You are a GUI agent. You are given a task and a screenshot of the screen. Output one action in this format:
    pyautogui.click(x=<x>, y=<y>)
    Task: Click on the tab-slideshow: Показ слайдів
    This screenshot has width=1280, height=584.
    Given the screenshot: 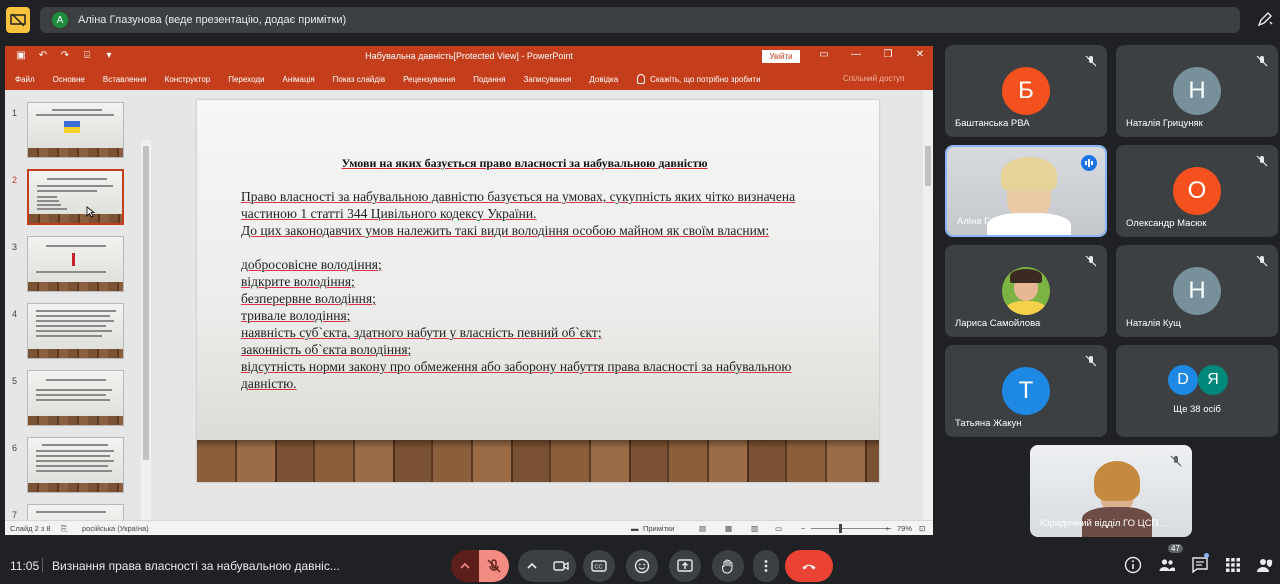 What is the action you would take?
    pyautogui.click(x=359, y=79)
    